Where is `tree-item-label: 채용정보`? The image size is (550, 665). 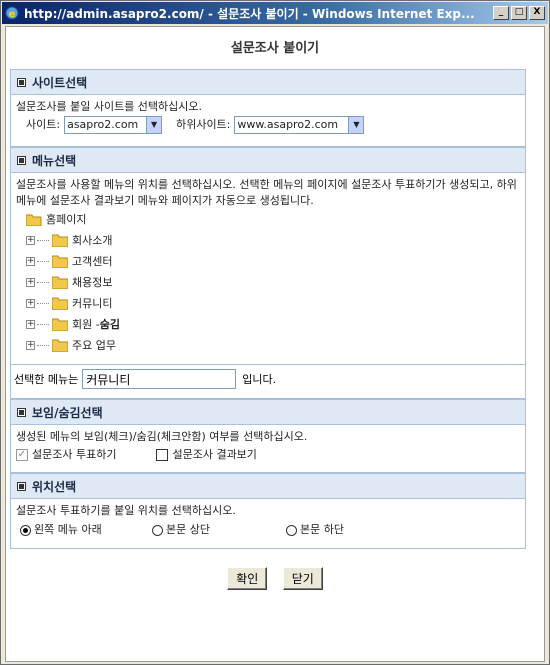
tree-item-label: 채용정보 is located at coordinates (92, 282).